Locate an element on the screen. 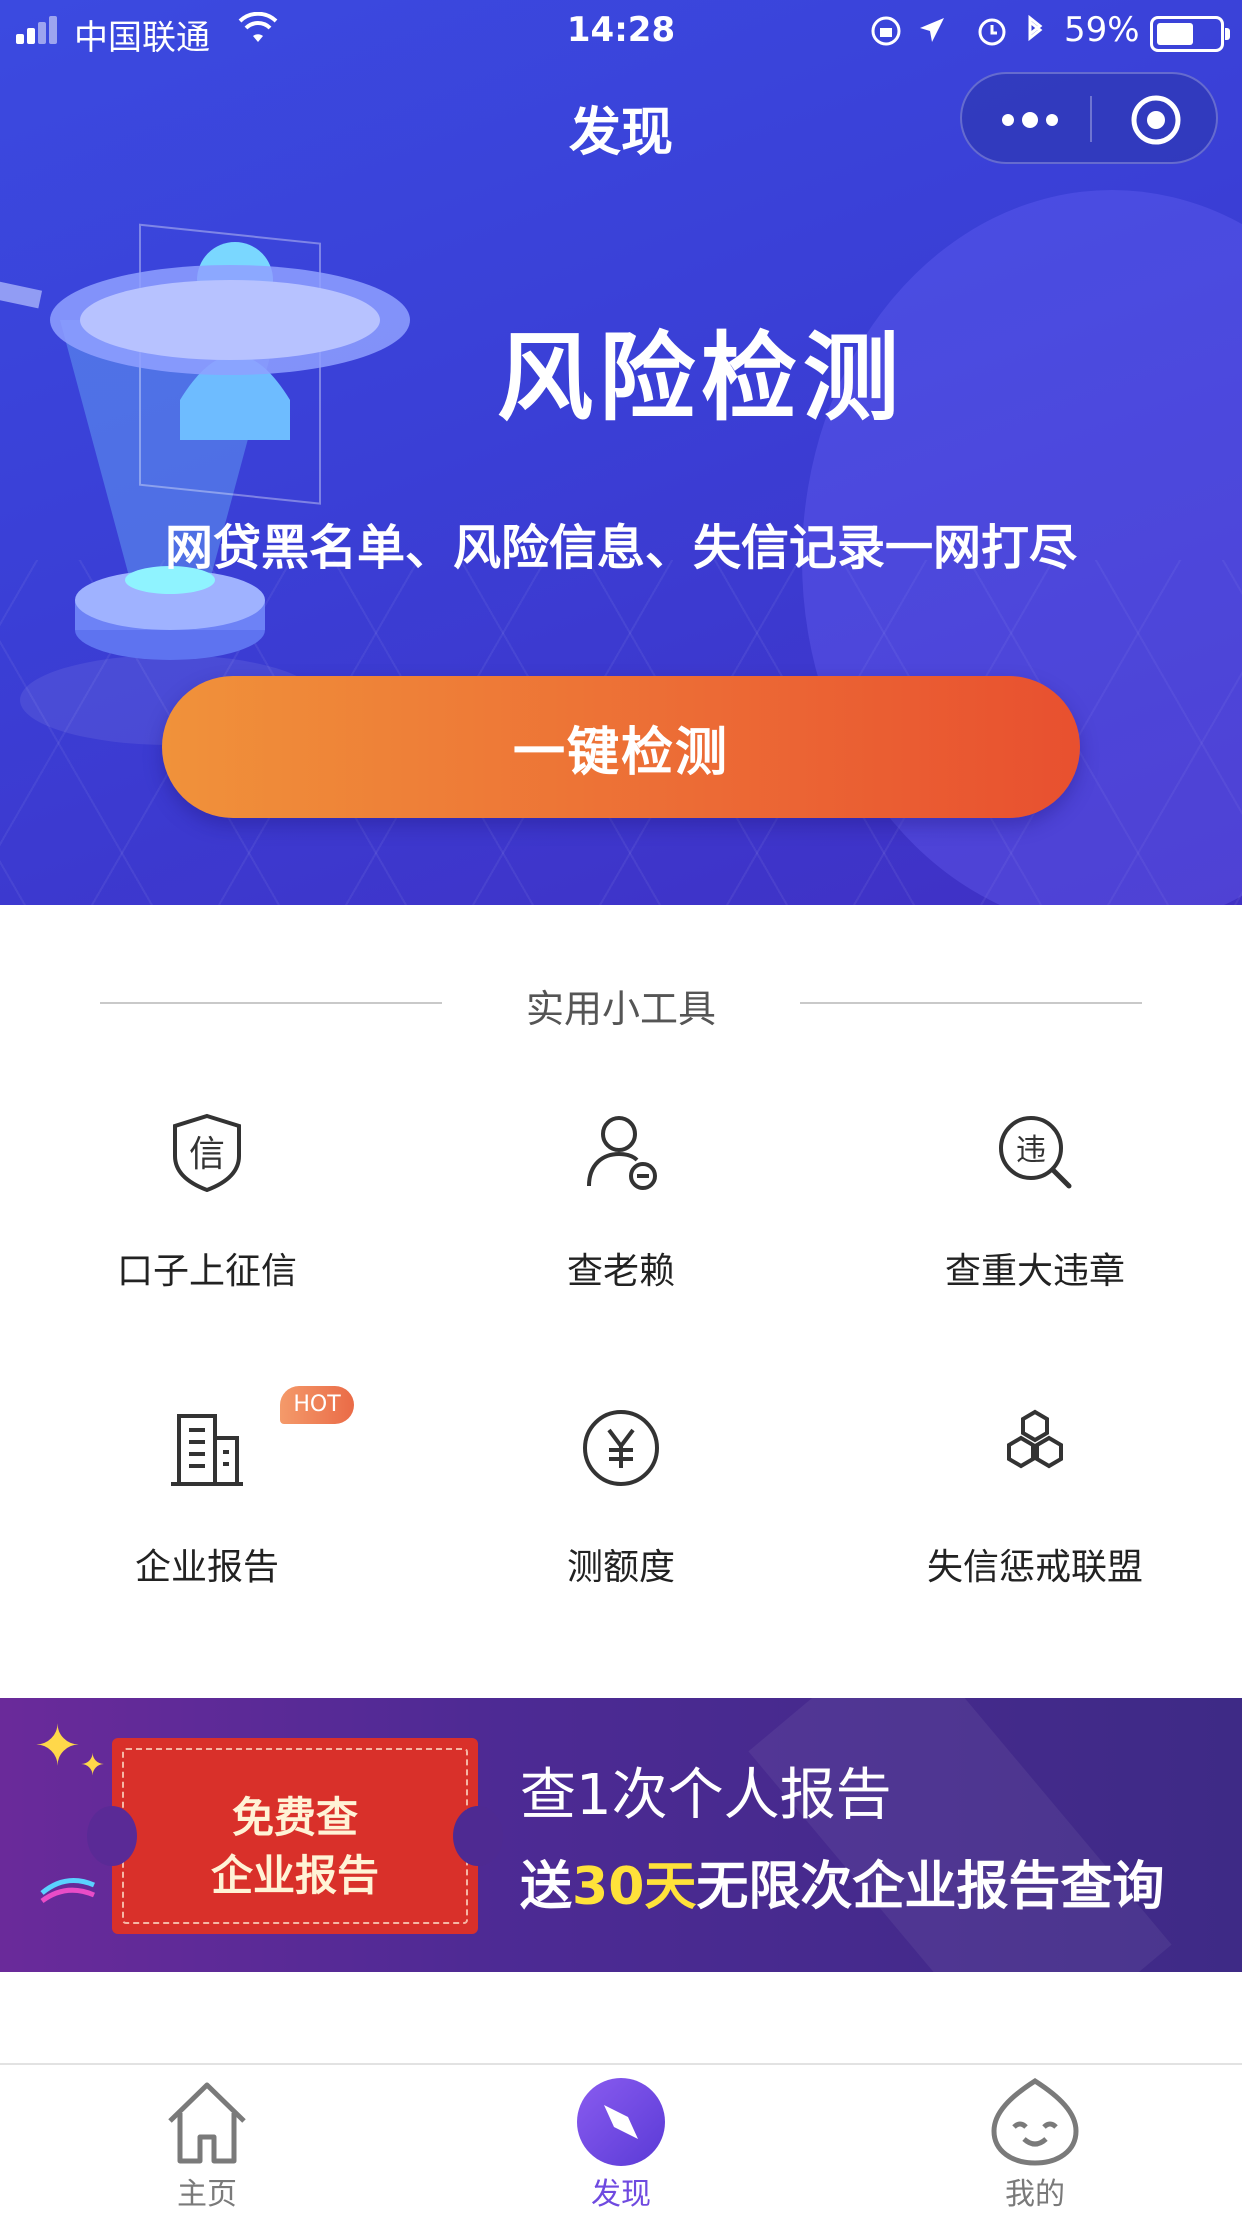 The image size is (1242, 2213). one-click-detect-button: 一键检测 is located at coordinates (621, 747).